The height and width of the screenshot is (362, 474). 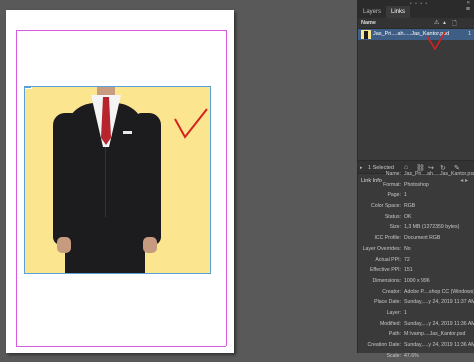 What do you see at coordinates (387, 302) in the screenshot?
I see `link-info-key: Place Date:` at bounding box center [387, 302].